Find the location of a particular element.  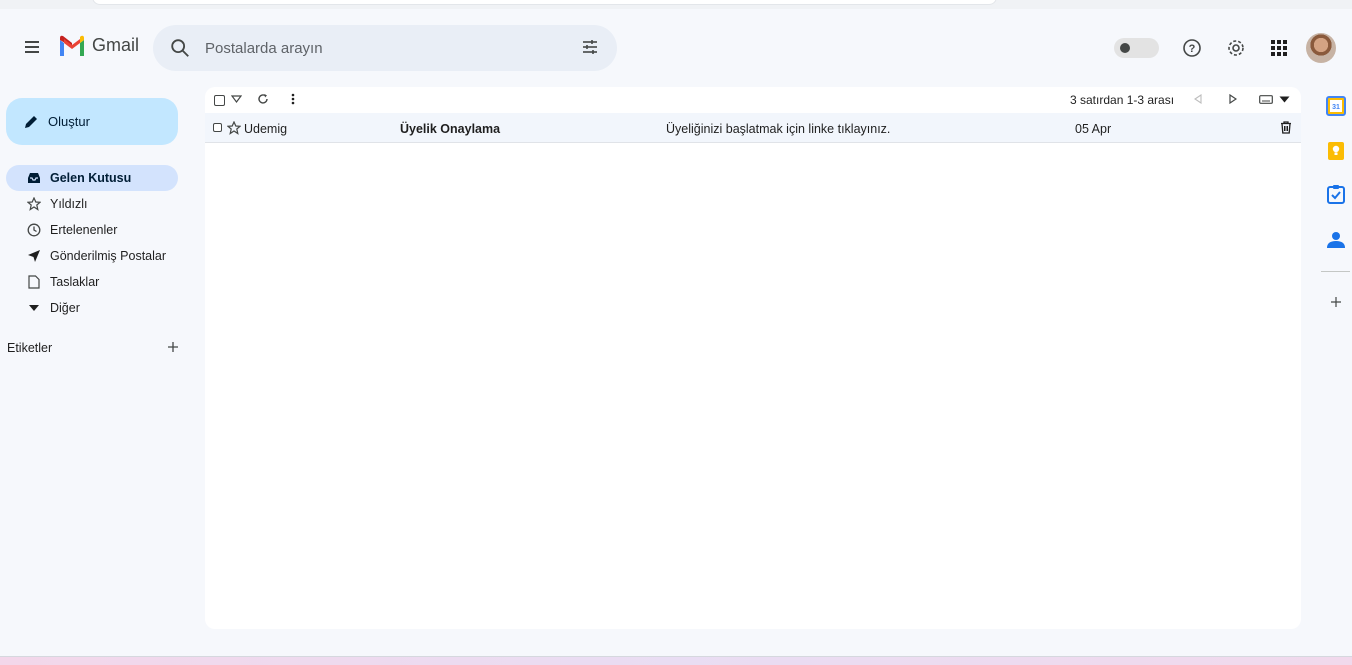

select-all-checkbox is located at coordinates (219, 100).